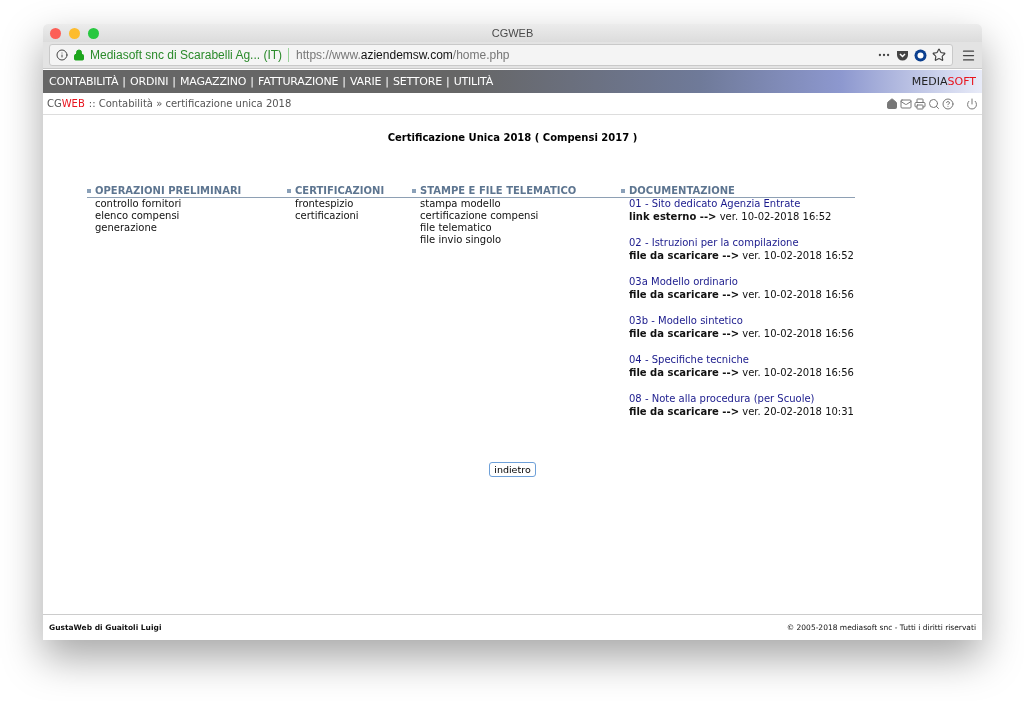 The image size is (1024, 701). I want to click on menu-link: certificazioni, so click(353, 216).